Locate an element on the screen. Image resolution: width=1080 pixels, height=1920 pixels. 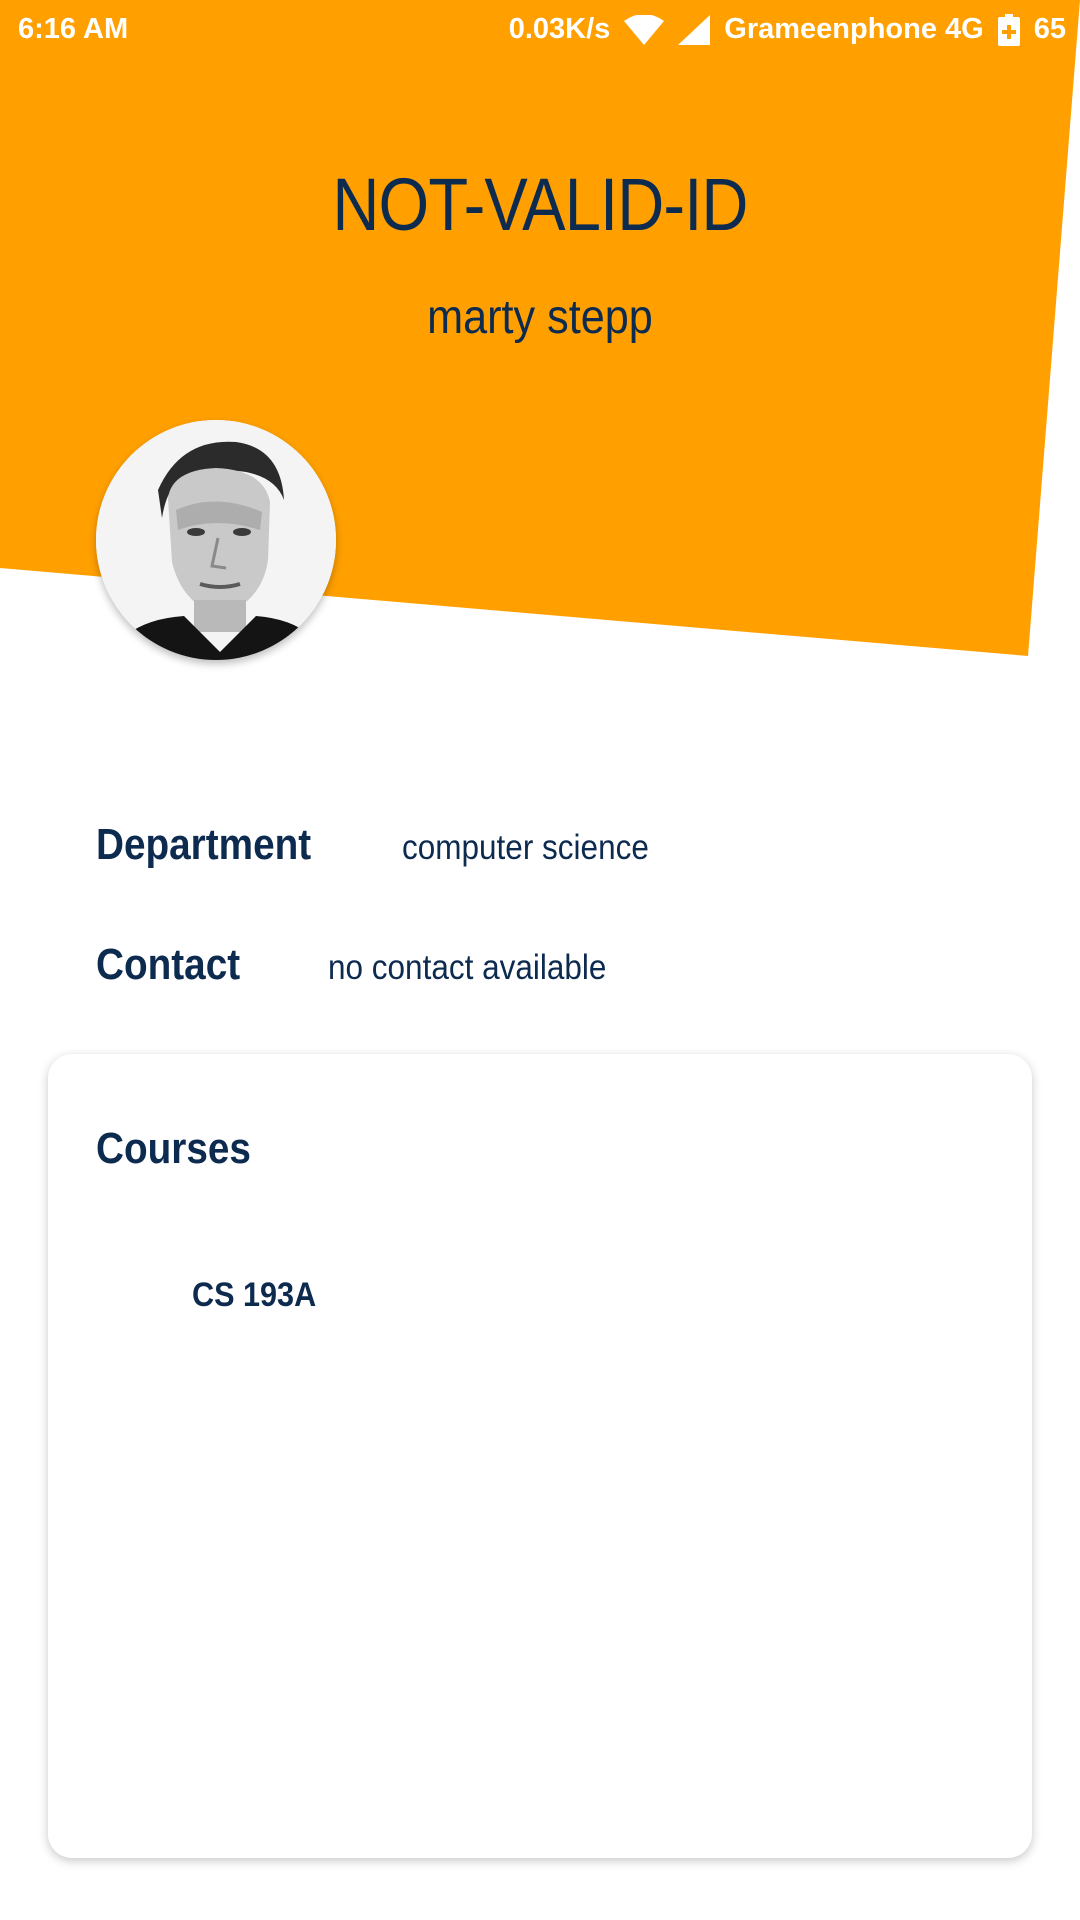
status-indicators: 0.03K/s Grameenphone 4G 65 is located at coordinates (787, 29).